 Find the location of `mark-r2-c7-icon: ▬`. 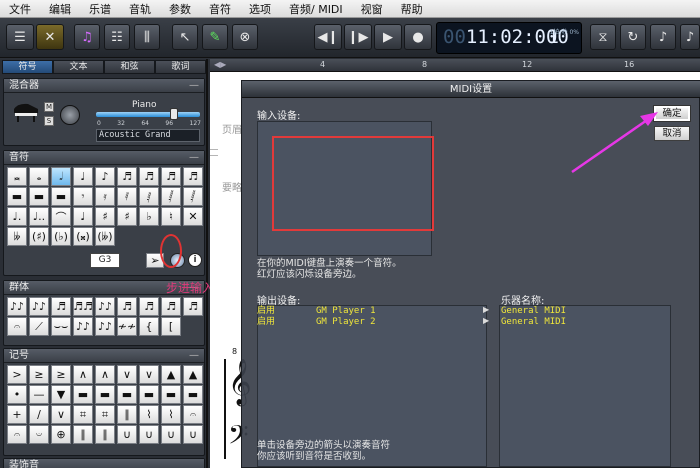

mark-r2-c7-icon: ▬ is located at coordinates (149, 394).